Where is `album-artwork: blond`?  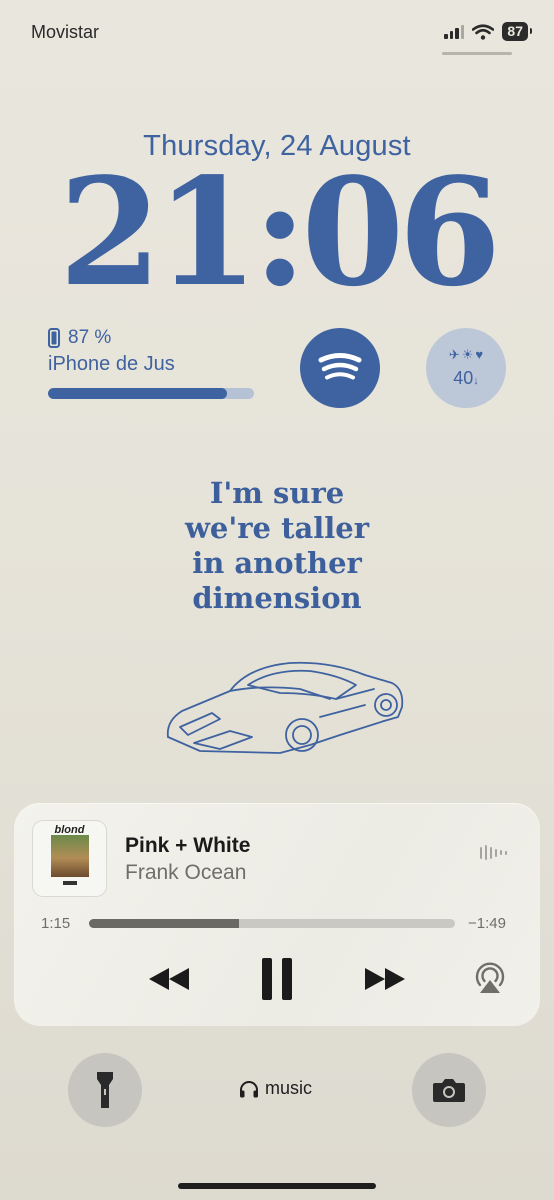
album-artwork: blond is located at coordinates (69, 858).